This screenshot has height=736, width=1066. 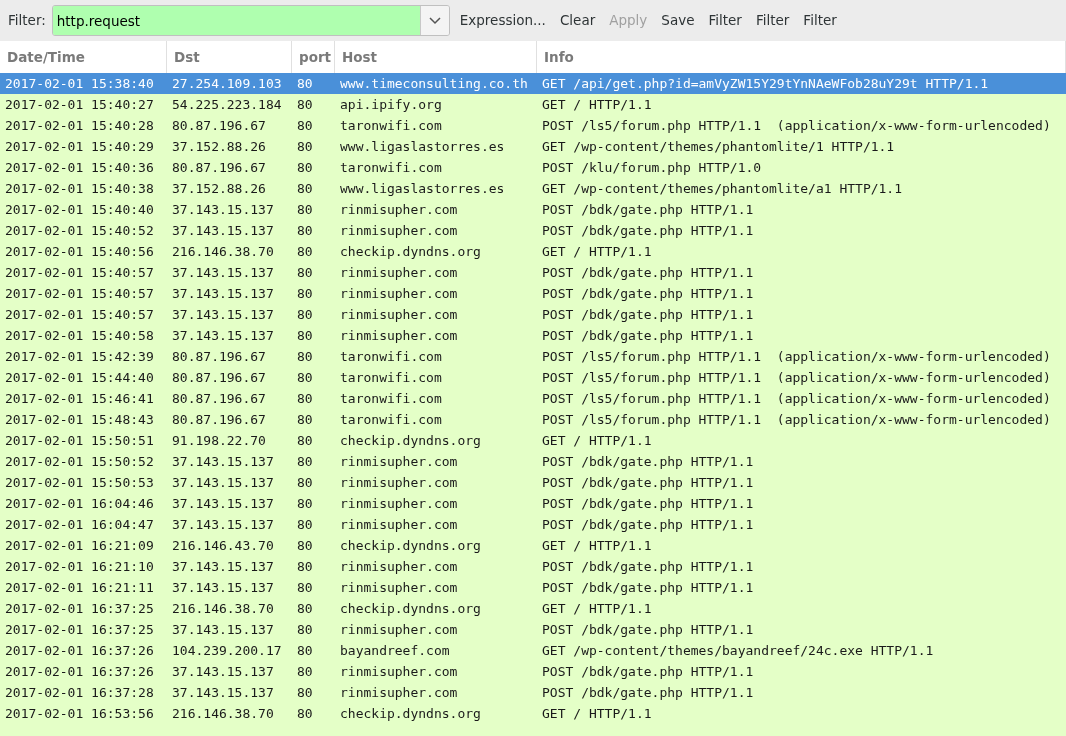 I want to click on table-cell-text: 2017-02-01 16:04:47, so click(x=79, y=524).